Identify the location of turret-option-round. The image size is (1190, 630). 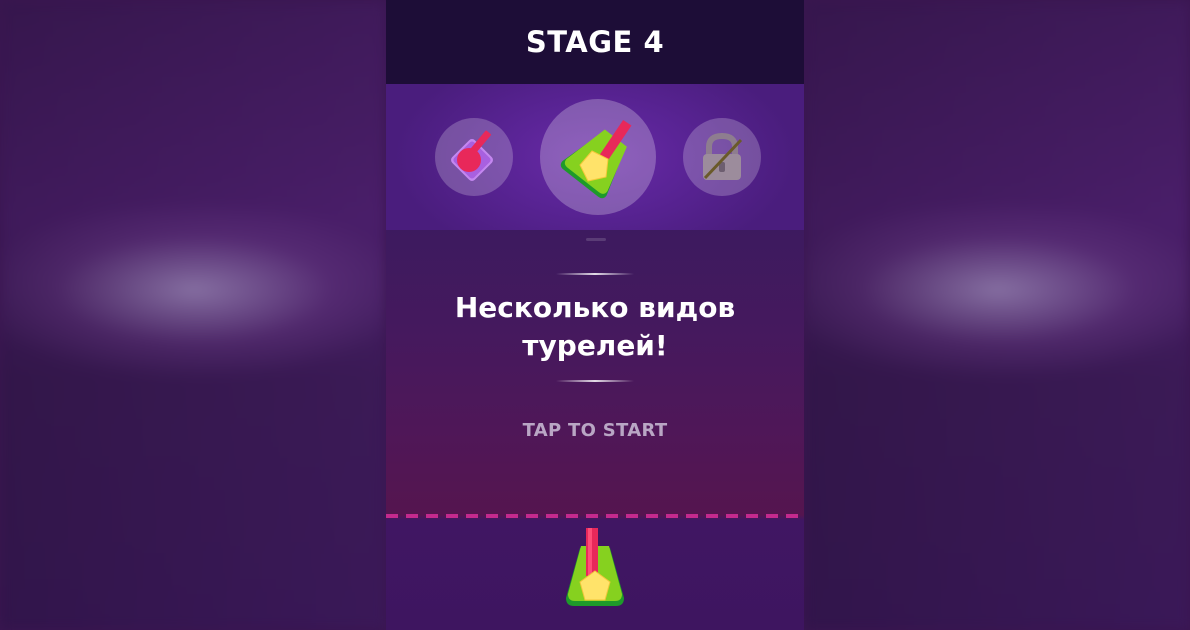
(474, 157).